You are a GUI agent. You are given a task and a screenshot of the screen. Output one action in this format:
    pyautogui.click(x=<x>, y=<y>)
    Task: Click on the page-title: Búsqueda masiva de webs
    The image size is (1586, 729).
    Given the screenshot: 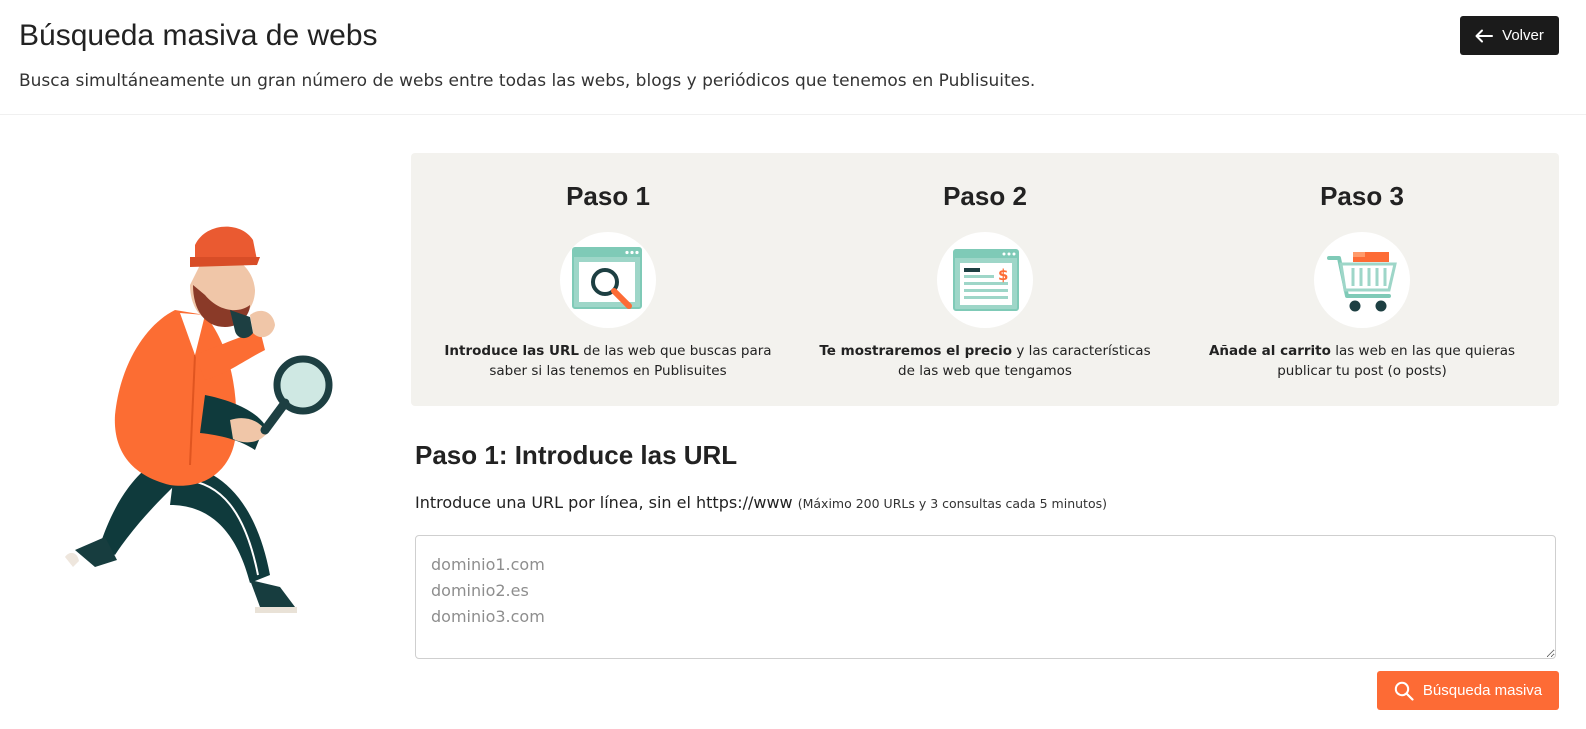 What is the action you would take?
    pyautogui.click(x=198, y=35)
    